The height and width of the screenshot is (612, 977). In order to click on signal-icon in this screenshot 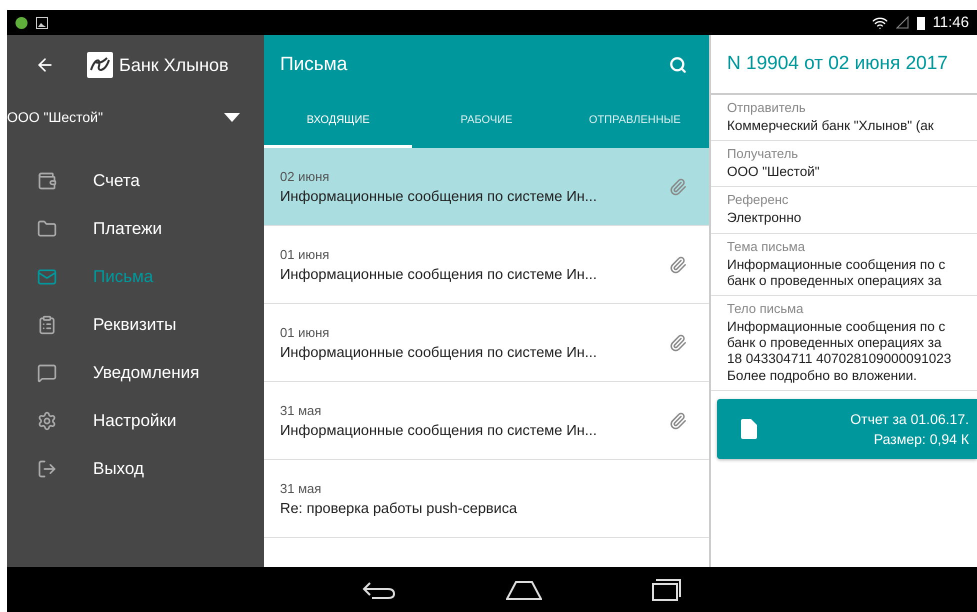, I will do `click(902, 22)`.